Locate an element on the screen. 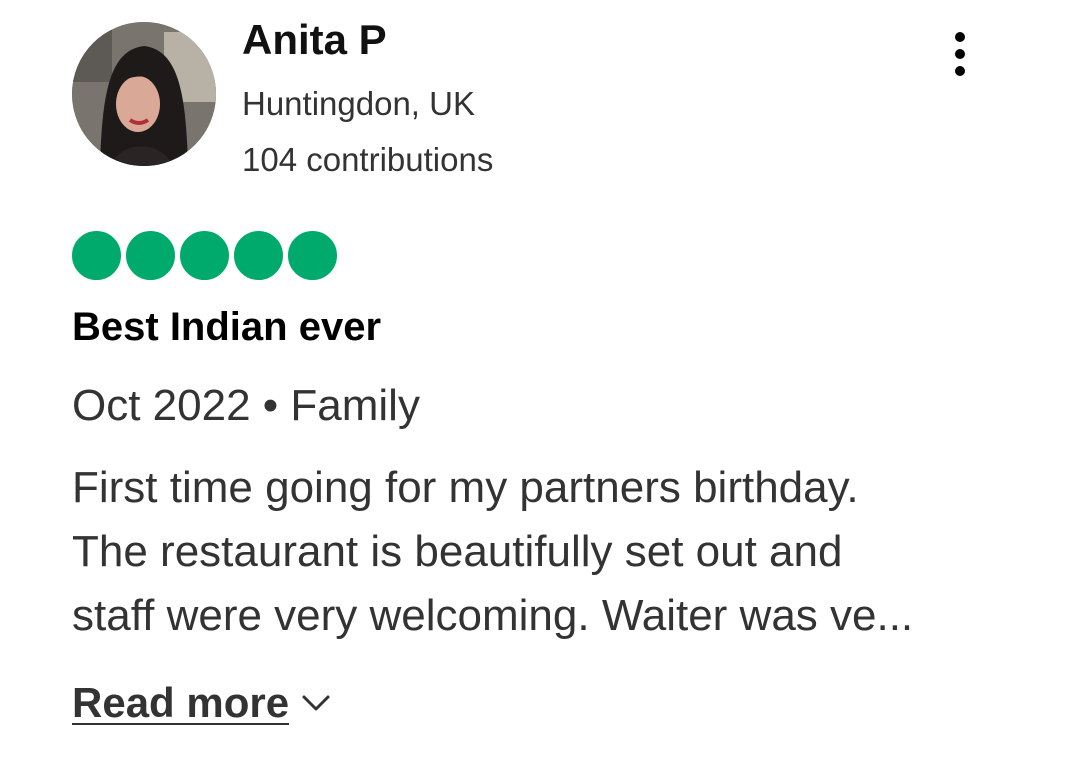 The width and height of the screenshot is (1080, 760). author-location: Huntingdon, UK is located at coordinates (358, 103).